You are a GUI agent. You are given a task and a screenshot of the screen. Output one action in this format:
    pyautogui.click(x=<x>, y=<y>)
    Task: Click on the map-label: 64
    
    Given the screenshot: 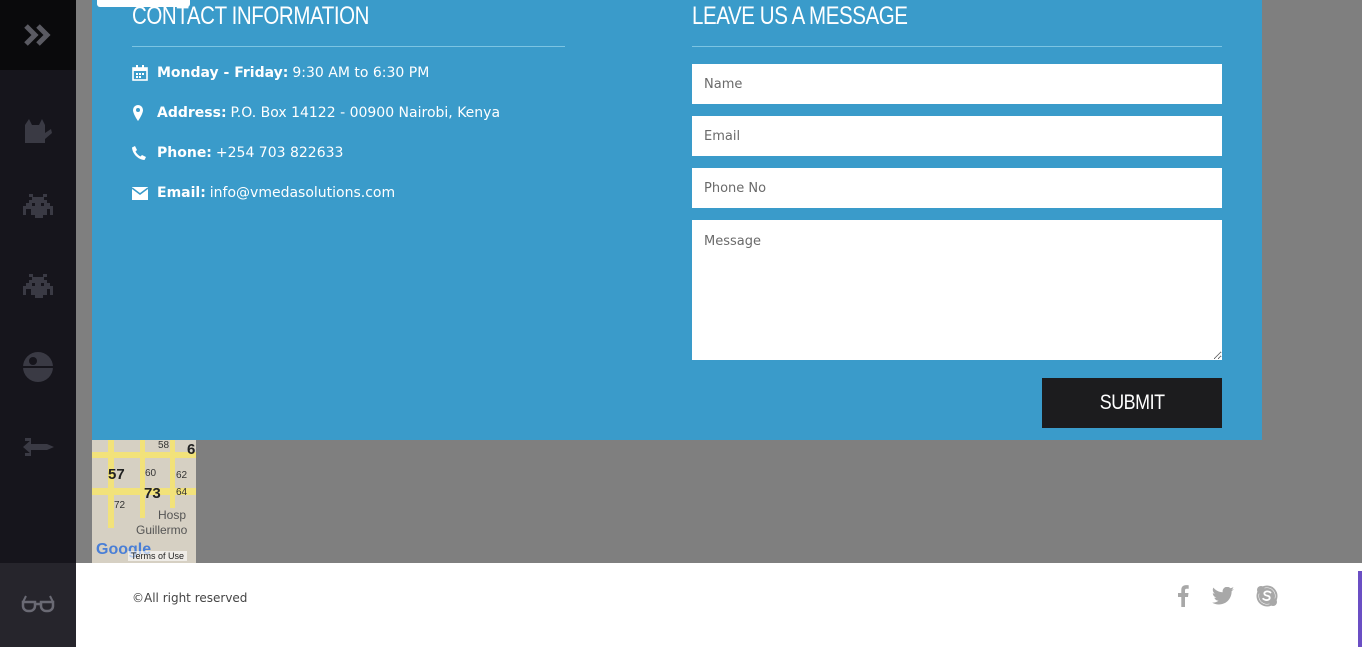 What is the action you would take?
    pyautogui.click(x=182, y=492)
    